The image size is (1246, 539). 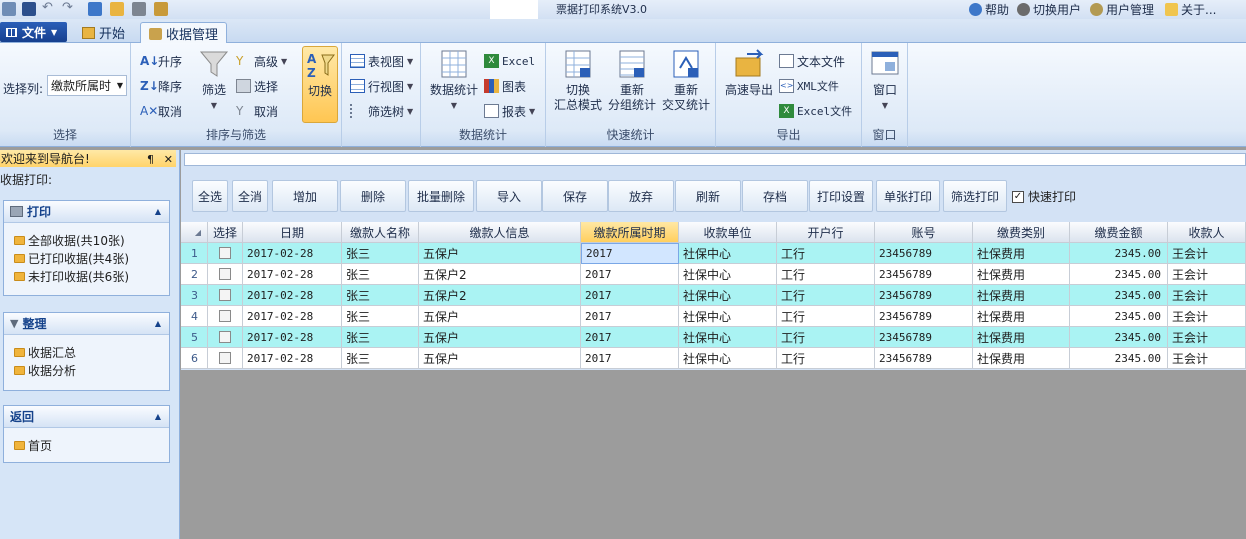 I want to click on data-stats-button: 数据统计 ▼, so click(x=454, y=80).